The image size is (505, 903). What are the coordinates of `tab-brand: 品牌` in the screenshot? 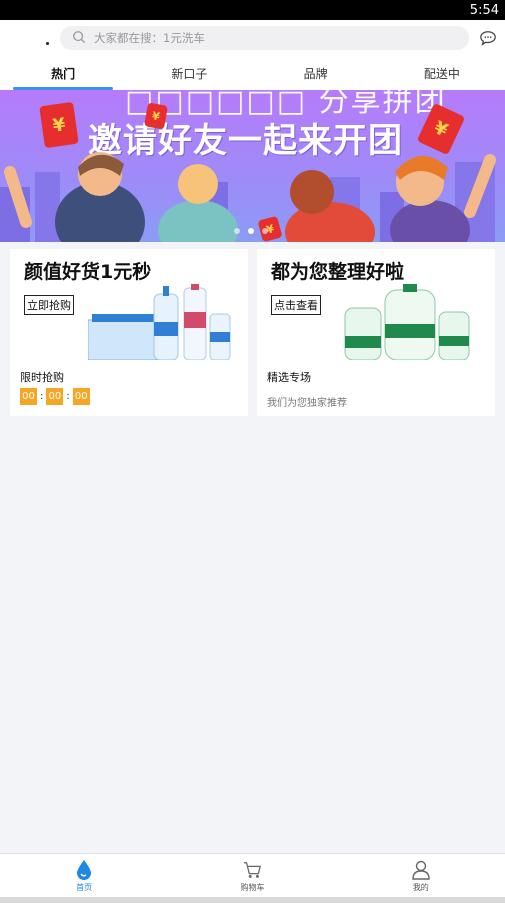 It's located at (316, 73).